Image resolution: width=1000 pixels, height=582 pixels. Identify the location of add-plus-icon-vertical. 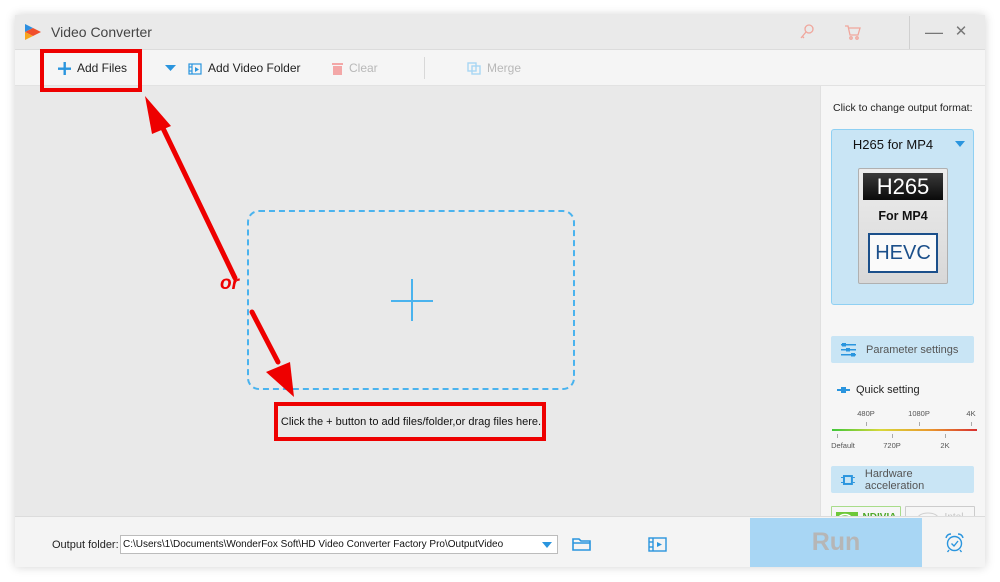
(412, 300).